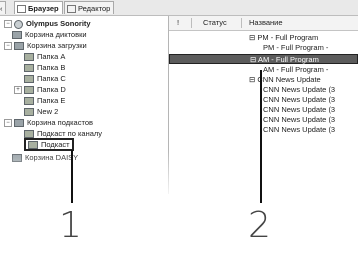 The height and width of the screenshot is (254, 358). Describe the element at coordinates (45, 45) in the screenshot. I see `tree-item-download-tray: − Корзина загрузки` at that location.